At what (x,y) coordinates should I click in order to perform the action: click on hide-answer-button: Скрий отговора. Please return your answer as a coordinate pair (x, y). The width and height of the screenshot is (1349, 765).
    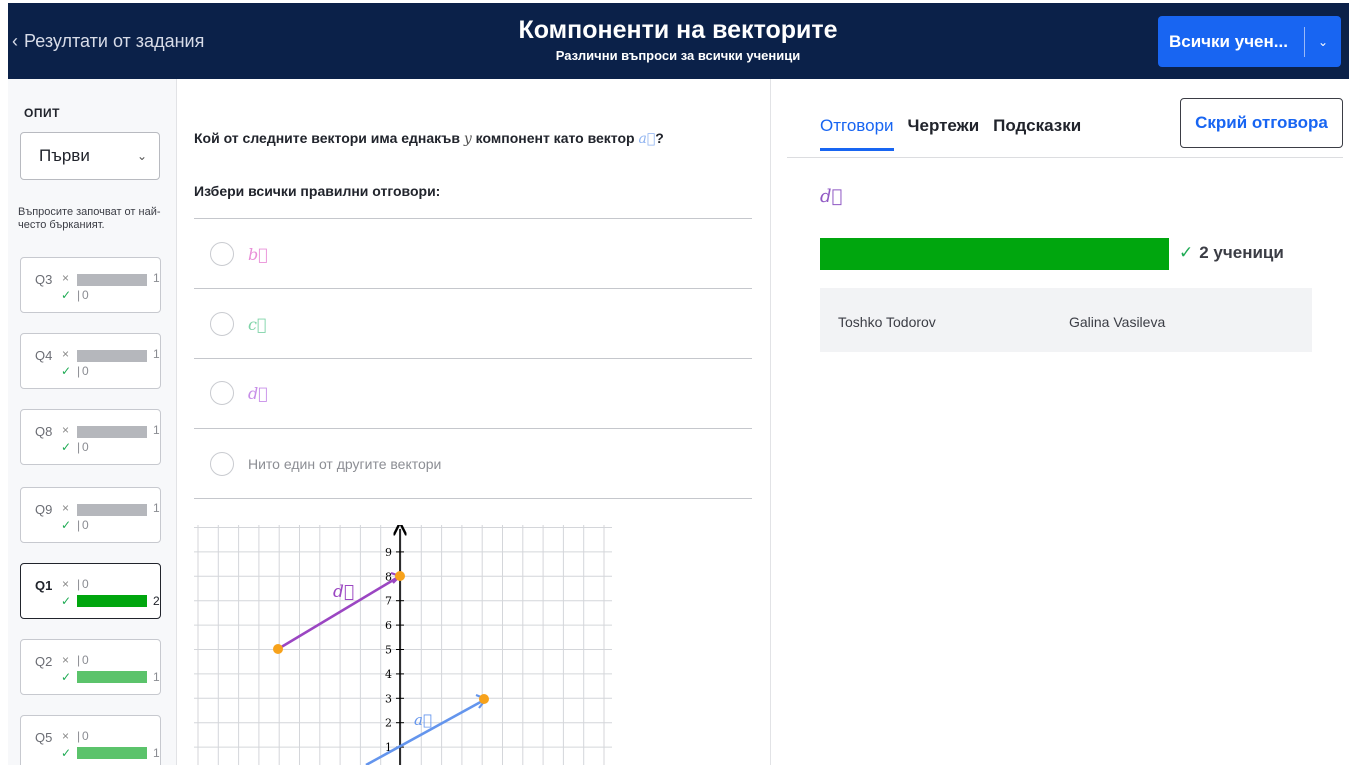
    Looking at the image, I should click on (1261, 123).